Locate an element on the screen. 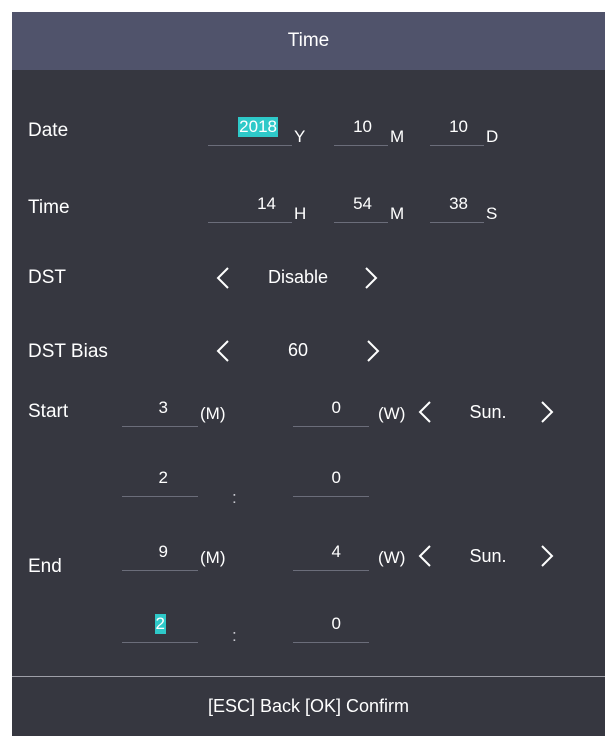 The height and width of the screenshot is (736, 605). end-week-value: 4 is located at coordinates (336, 551).